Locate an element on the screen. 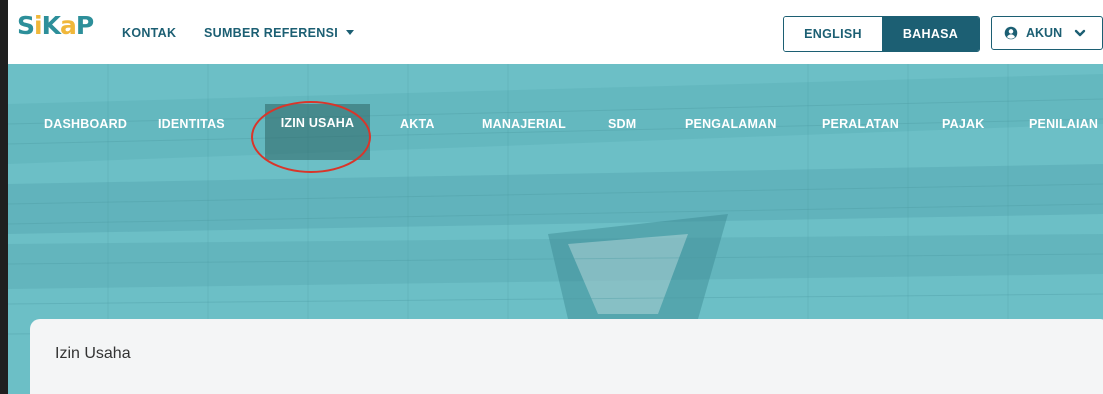 Image resolution: width=1103 pixels, height=394 pixels. account-menu-button: AKUN is located at coordinates (1047, 33).